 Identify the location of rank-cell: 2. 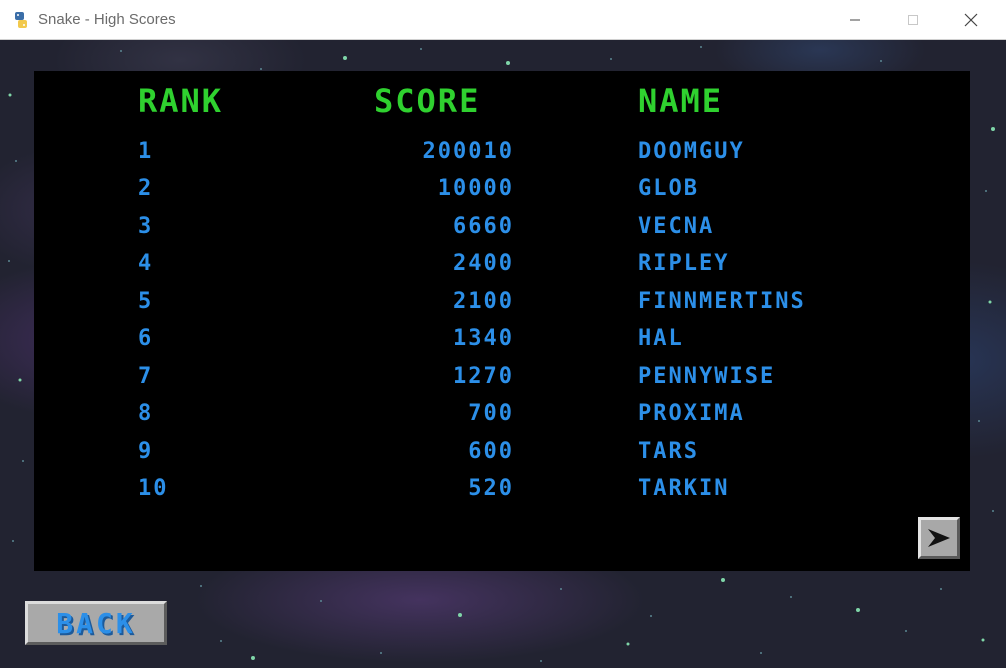
(146, 188).